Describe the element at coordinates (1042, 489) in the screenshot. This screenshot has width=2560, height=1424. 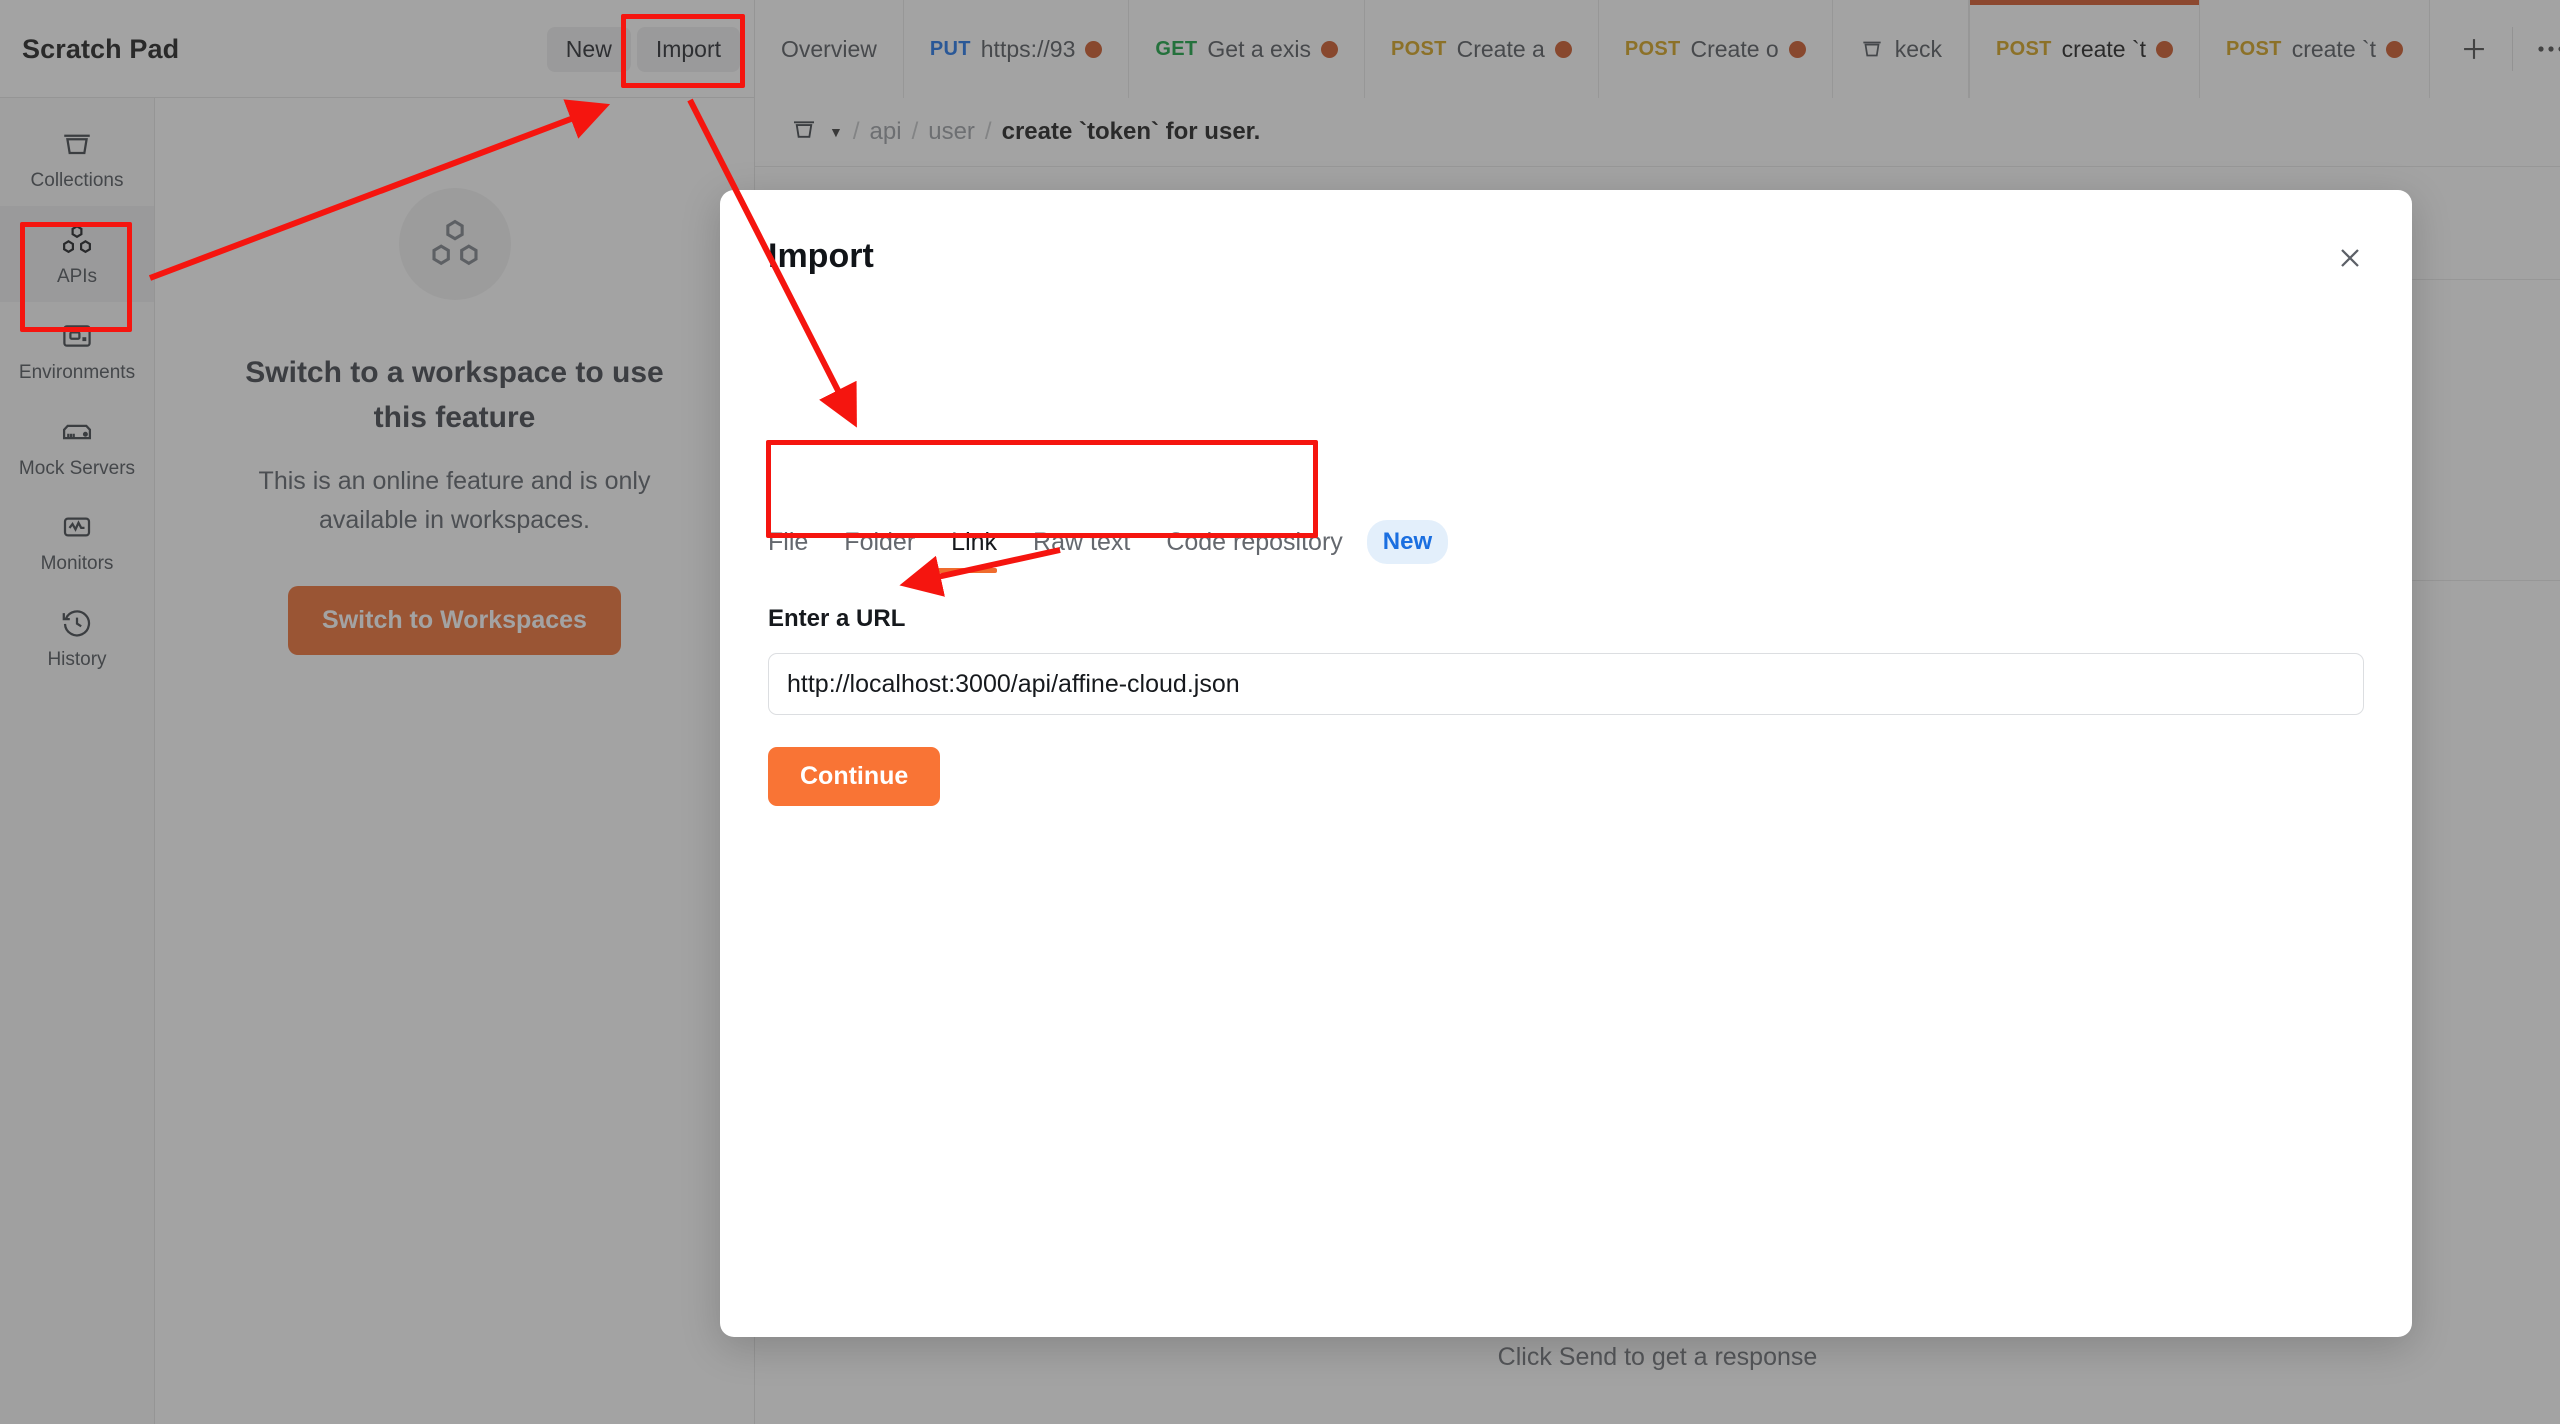
I see `annotation-box-url-input` at that location.